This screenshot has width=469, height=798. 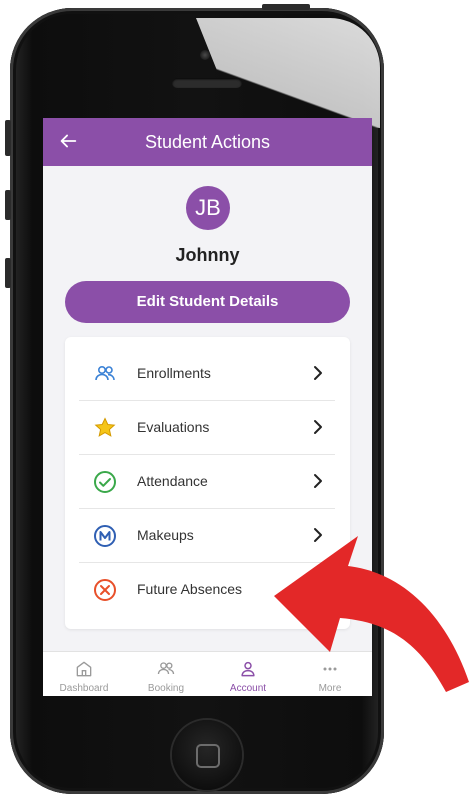 What do you see at coordinates (286, 7) in the screenshot?
I see `power-button` at bounding box center [286, 7].